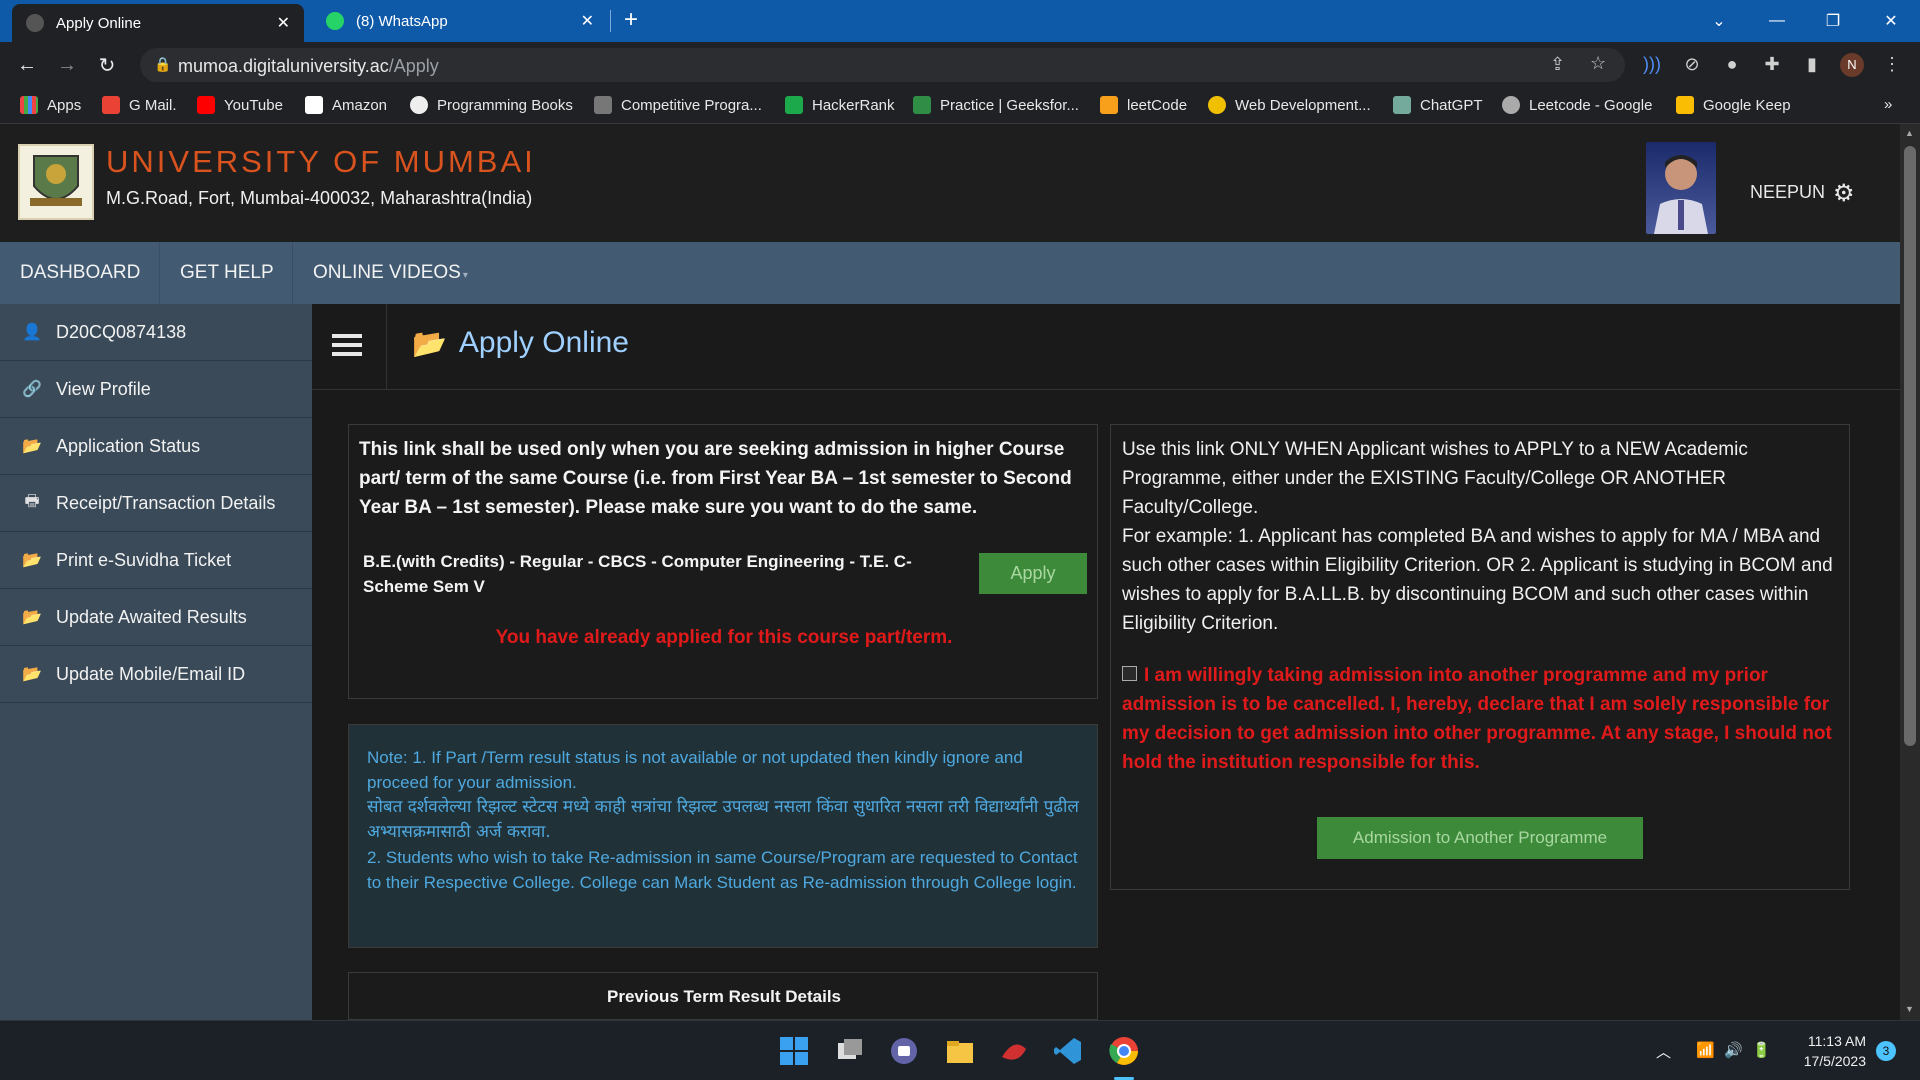  What do you see at coordinates (1591, 105) in the screenshot?
I see `bookmark-label: Leetcode - Google` at bounding box center [1591, 105].